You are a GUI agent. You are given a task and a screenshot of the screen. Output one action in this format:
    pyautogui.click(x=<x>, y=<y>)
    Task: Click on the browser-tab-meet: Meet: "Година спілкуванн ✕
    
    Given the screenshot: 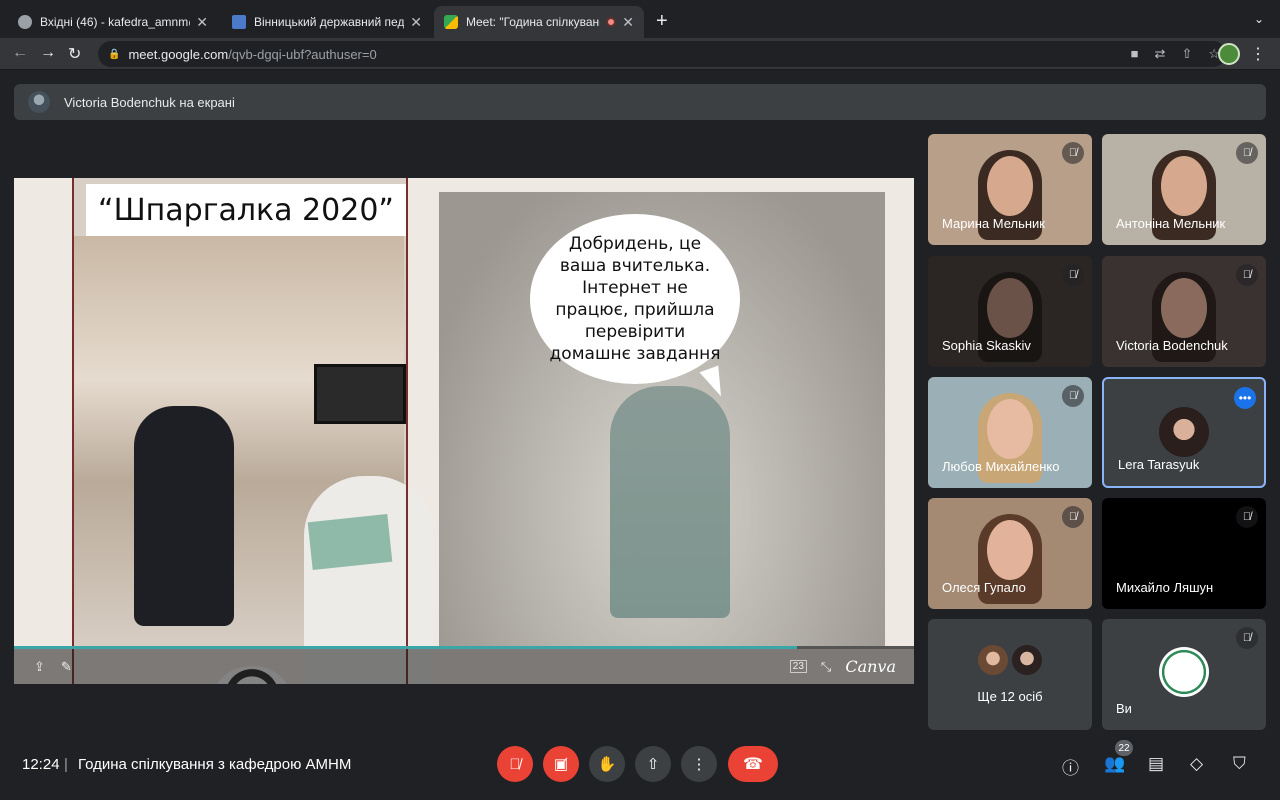 What is the action you would take?
    pyautogui.click(x=539, y=22)
    